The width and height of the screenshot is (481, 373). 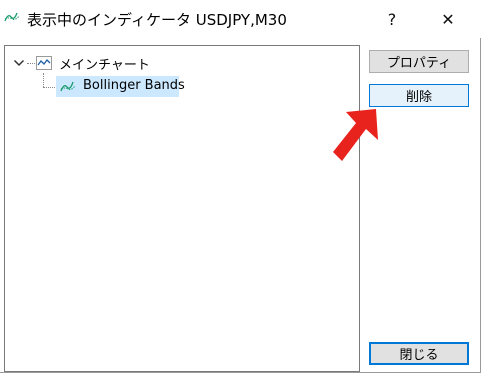 I want to click on properties-button: プロパティ, so click(x=419, y=61).